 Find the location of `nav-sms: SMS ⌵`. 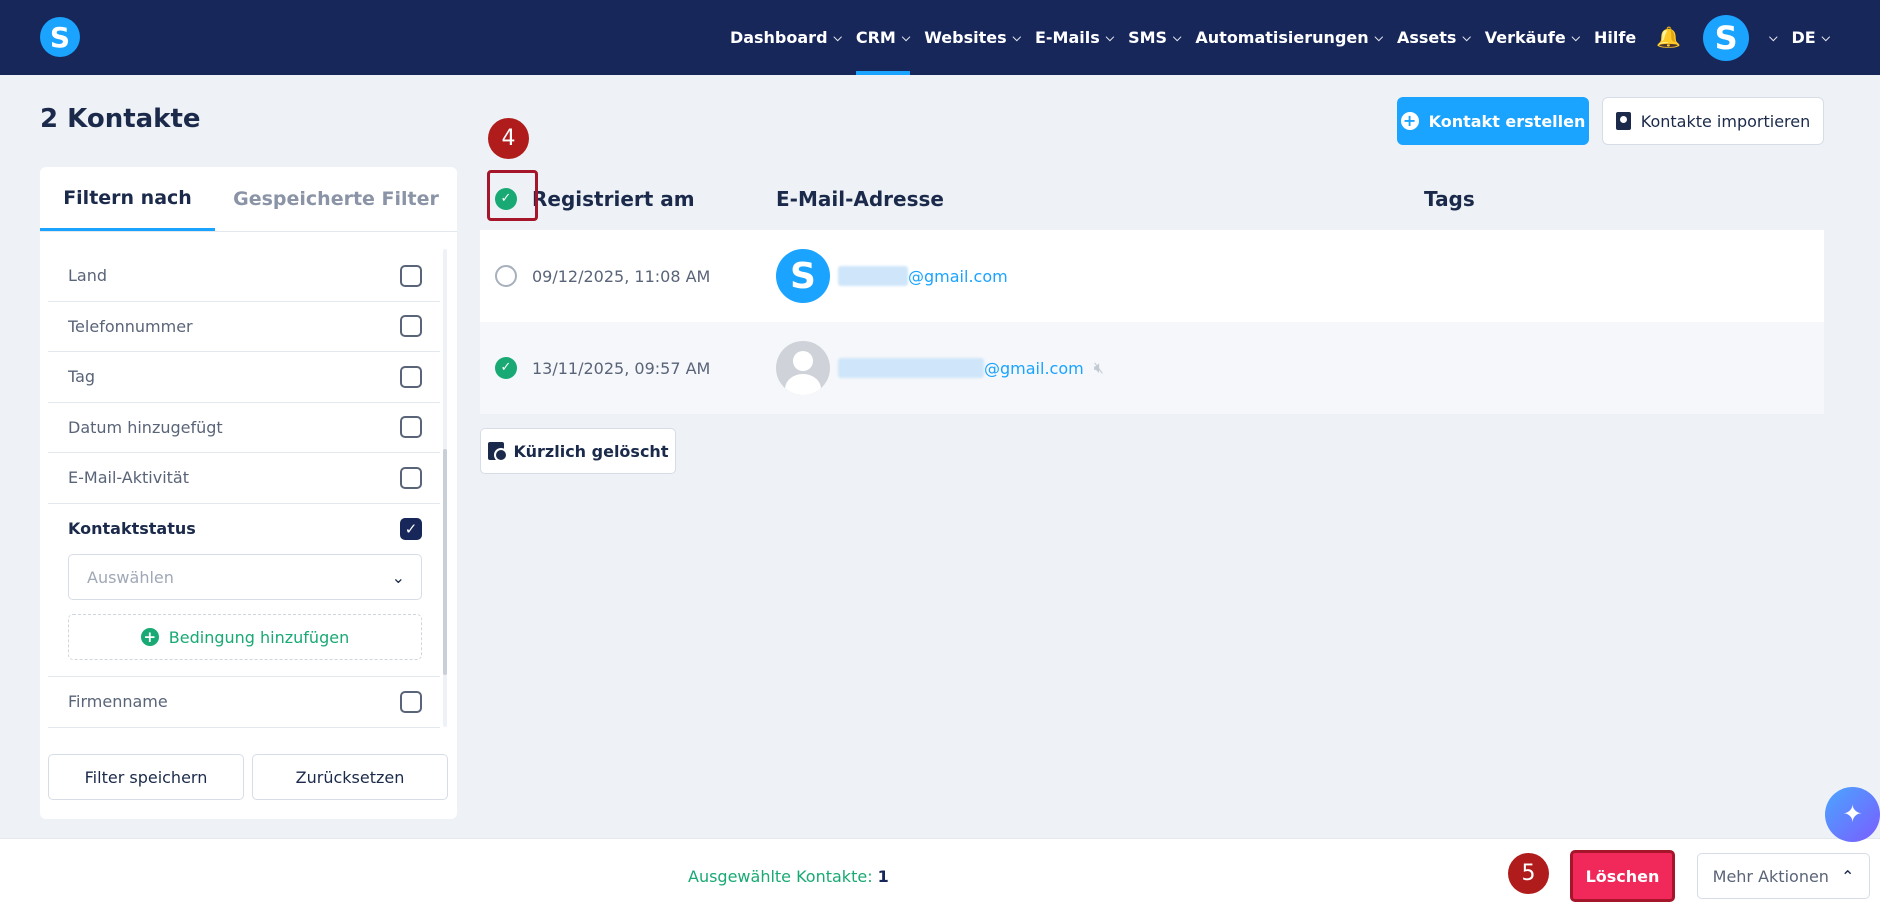

nav-sms: SMS ⌵ is located at coordinates (1154, 37).